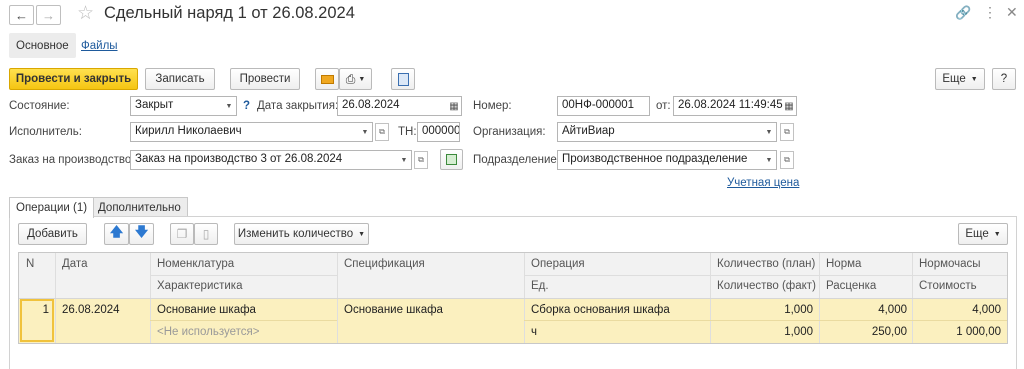 This screenshot has width=1024, height=369. What do you see at coordinates (600, 310) in the screenshot?
I see `cell-operation: Сборка основания шкафа` at bounding box center [600, 310].